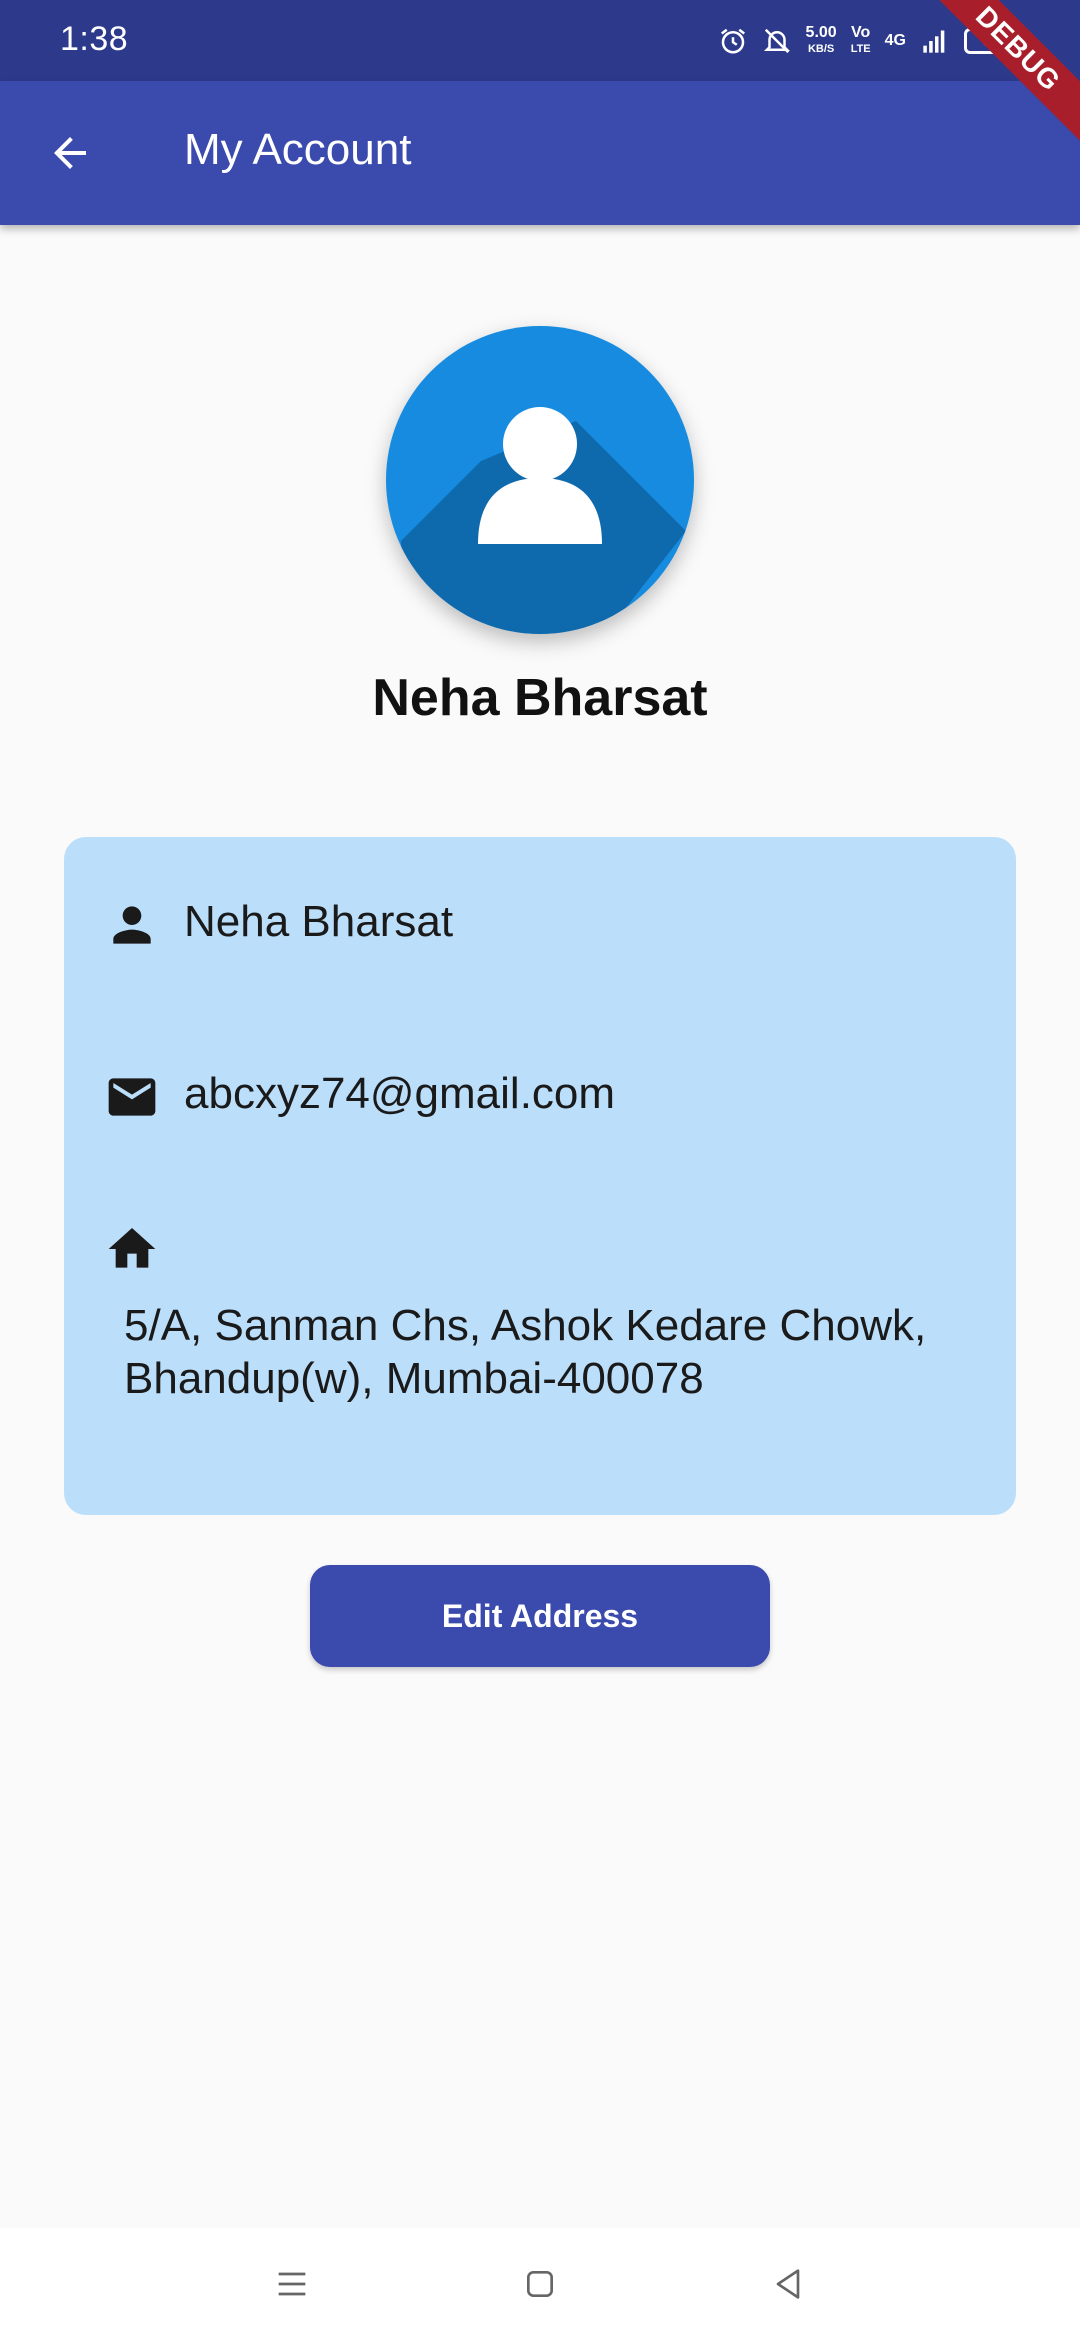 The image size is (1080, 2340). I want to click on status-time: 1:38, so click(94, 39).